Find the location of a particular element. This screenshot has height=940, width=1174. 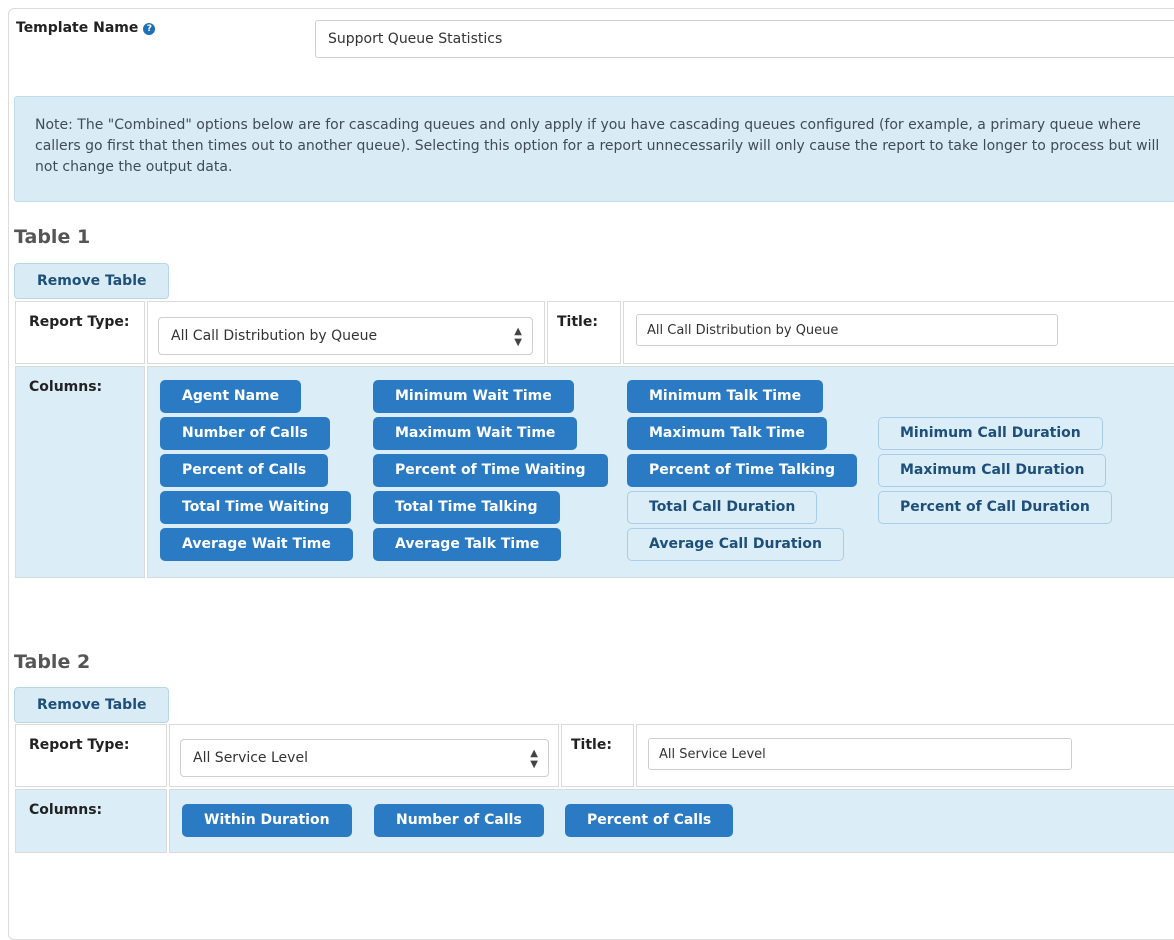

table-1-column-chip: Total Call Duration is located at coordinates (722, 507).